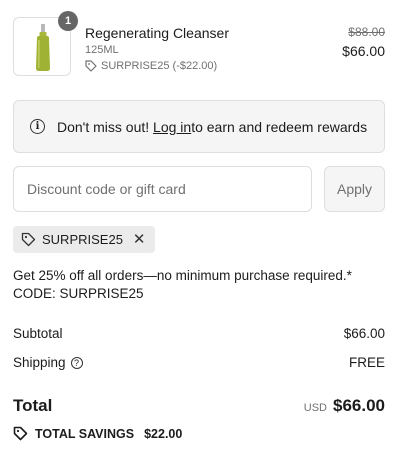  What do you see at coordinates (315, 408) in the screenshot?
I see `currency-code: USD` at bounding box center [315, 408].